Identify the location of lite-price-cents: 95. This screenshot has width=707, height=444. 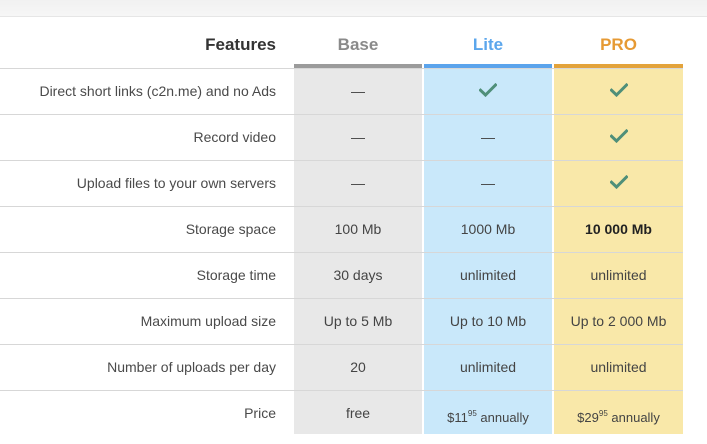
(472, 413).